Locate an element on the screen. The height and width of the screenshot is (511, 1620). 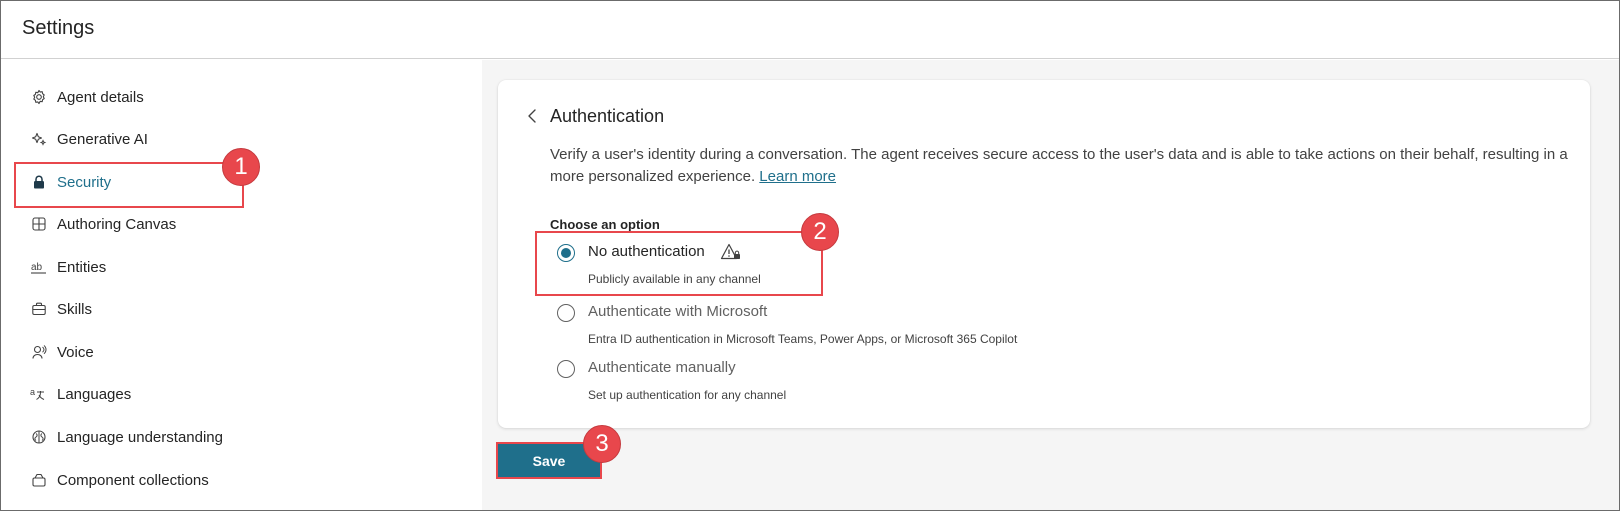
card-title: Authentication is located at coordinates (607, 116).